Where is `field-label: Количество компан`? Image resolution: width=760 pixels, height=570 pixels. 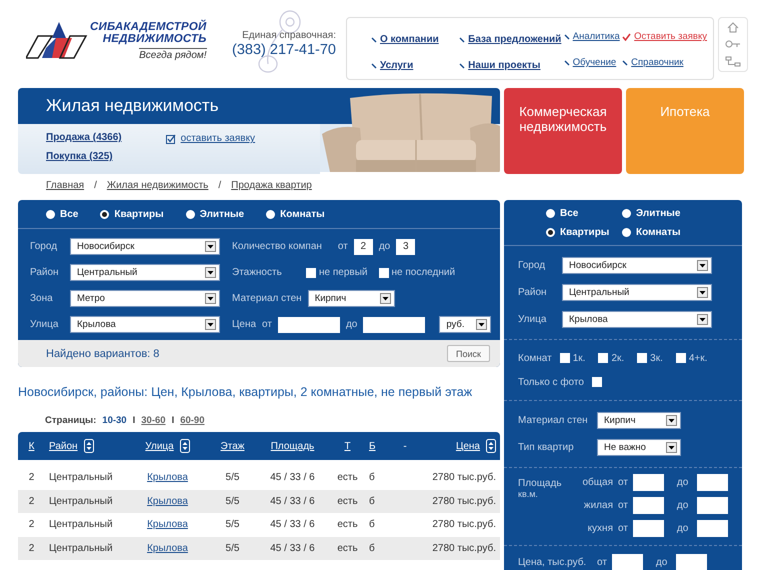
field-label: Количество компан is located at coordinates (277, 246).